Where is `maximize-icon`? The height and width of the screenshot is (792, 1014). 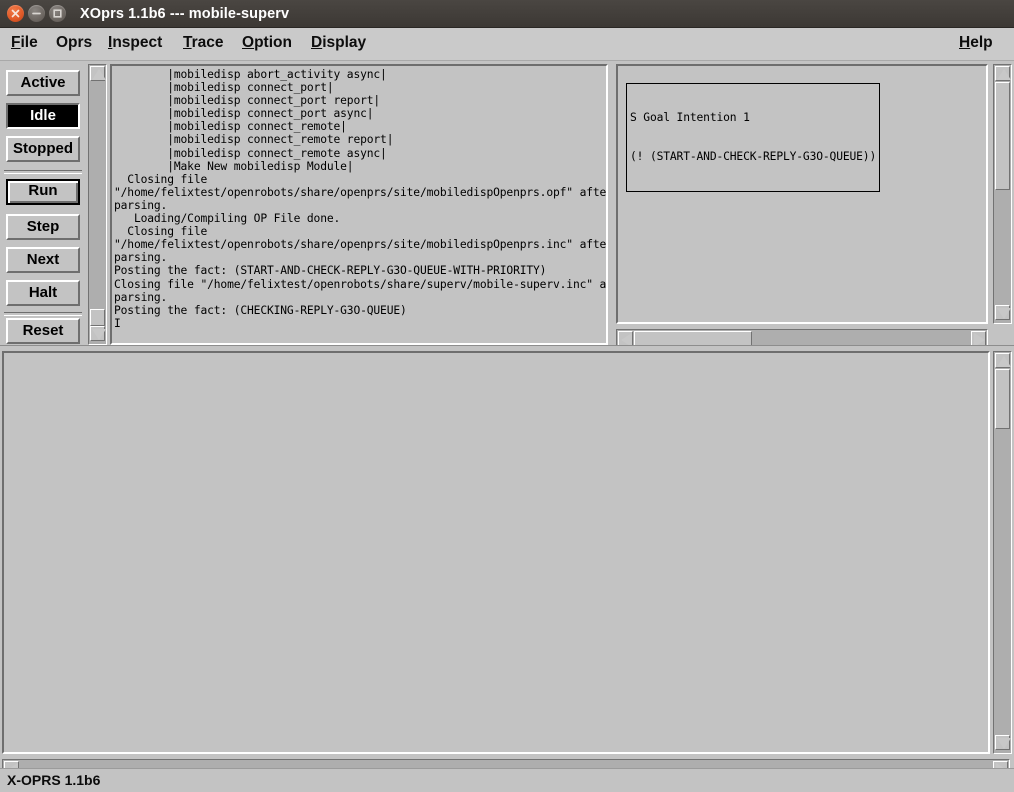
maximize-icon is located at coordinates (57, 13).